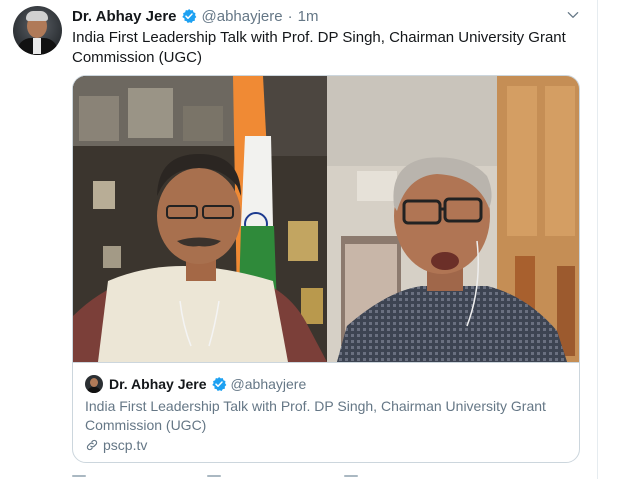  Describe the element at coordinates (124, 16) in the screenshot. I see `author-name: Dr. Abhay Jere` at that location.